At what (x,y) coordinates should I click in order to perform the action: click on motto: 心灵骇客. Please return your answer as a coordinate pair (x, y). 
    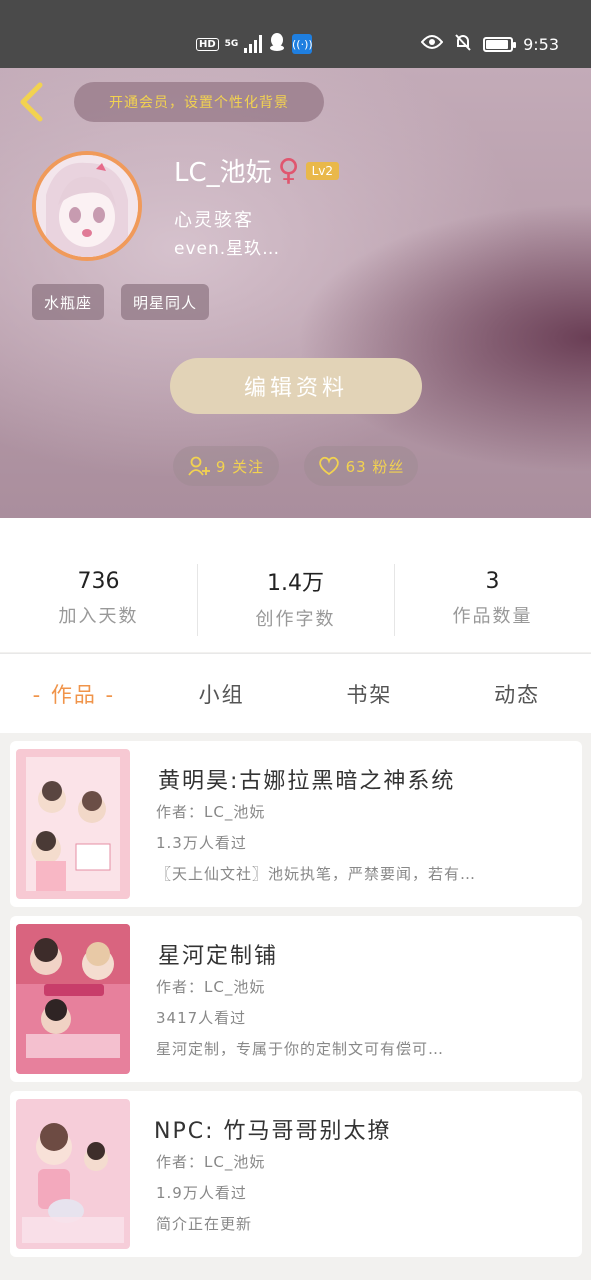
    Looking at the image, I should click on (214, 220).